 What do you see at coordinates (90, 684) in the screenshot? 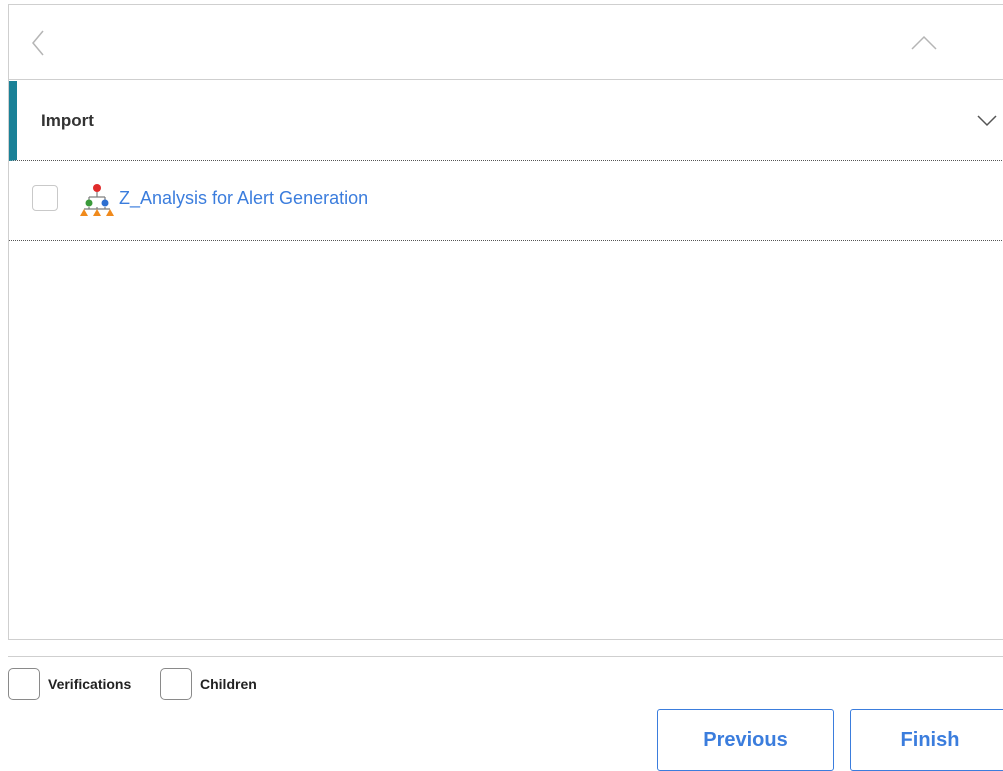
I see `verifications-label: Verifications` at bounding box center [90, 684].